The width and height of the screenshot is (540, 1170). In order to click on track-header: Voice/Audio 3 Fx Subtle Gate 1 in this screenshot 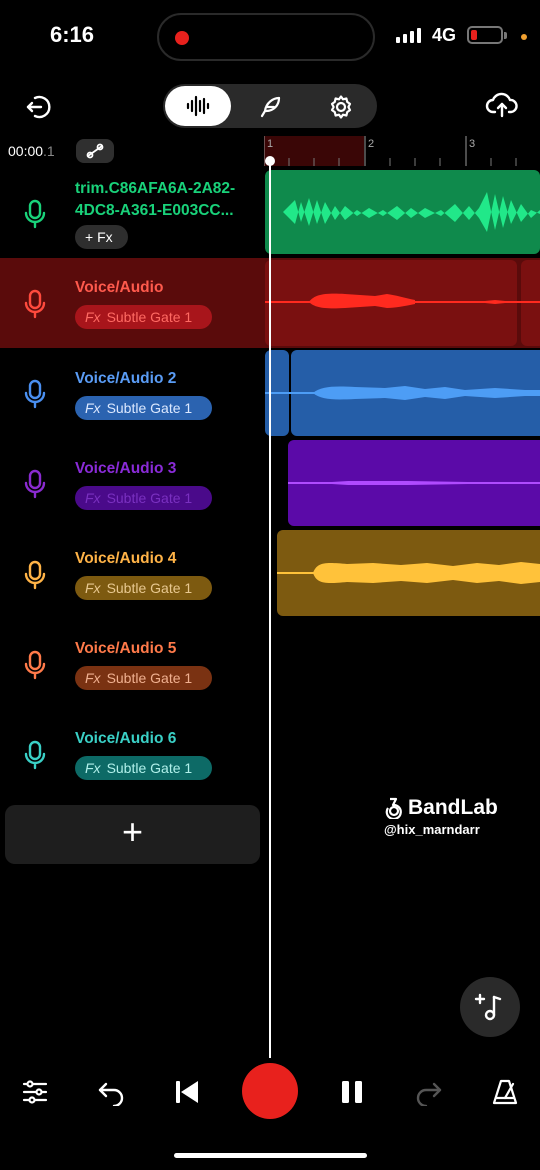, I will do `click(132, 483)`.